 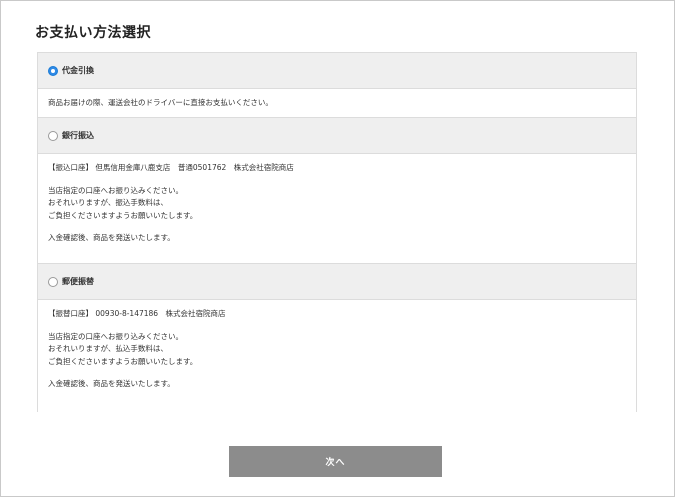 What do you see at coordinates (137, 313) in the screenshot?
I see `account-info: 【振替口座】 00930-8-147186 株式会社宿院商店` at bounding box center [137, 313].